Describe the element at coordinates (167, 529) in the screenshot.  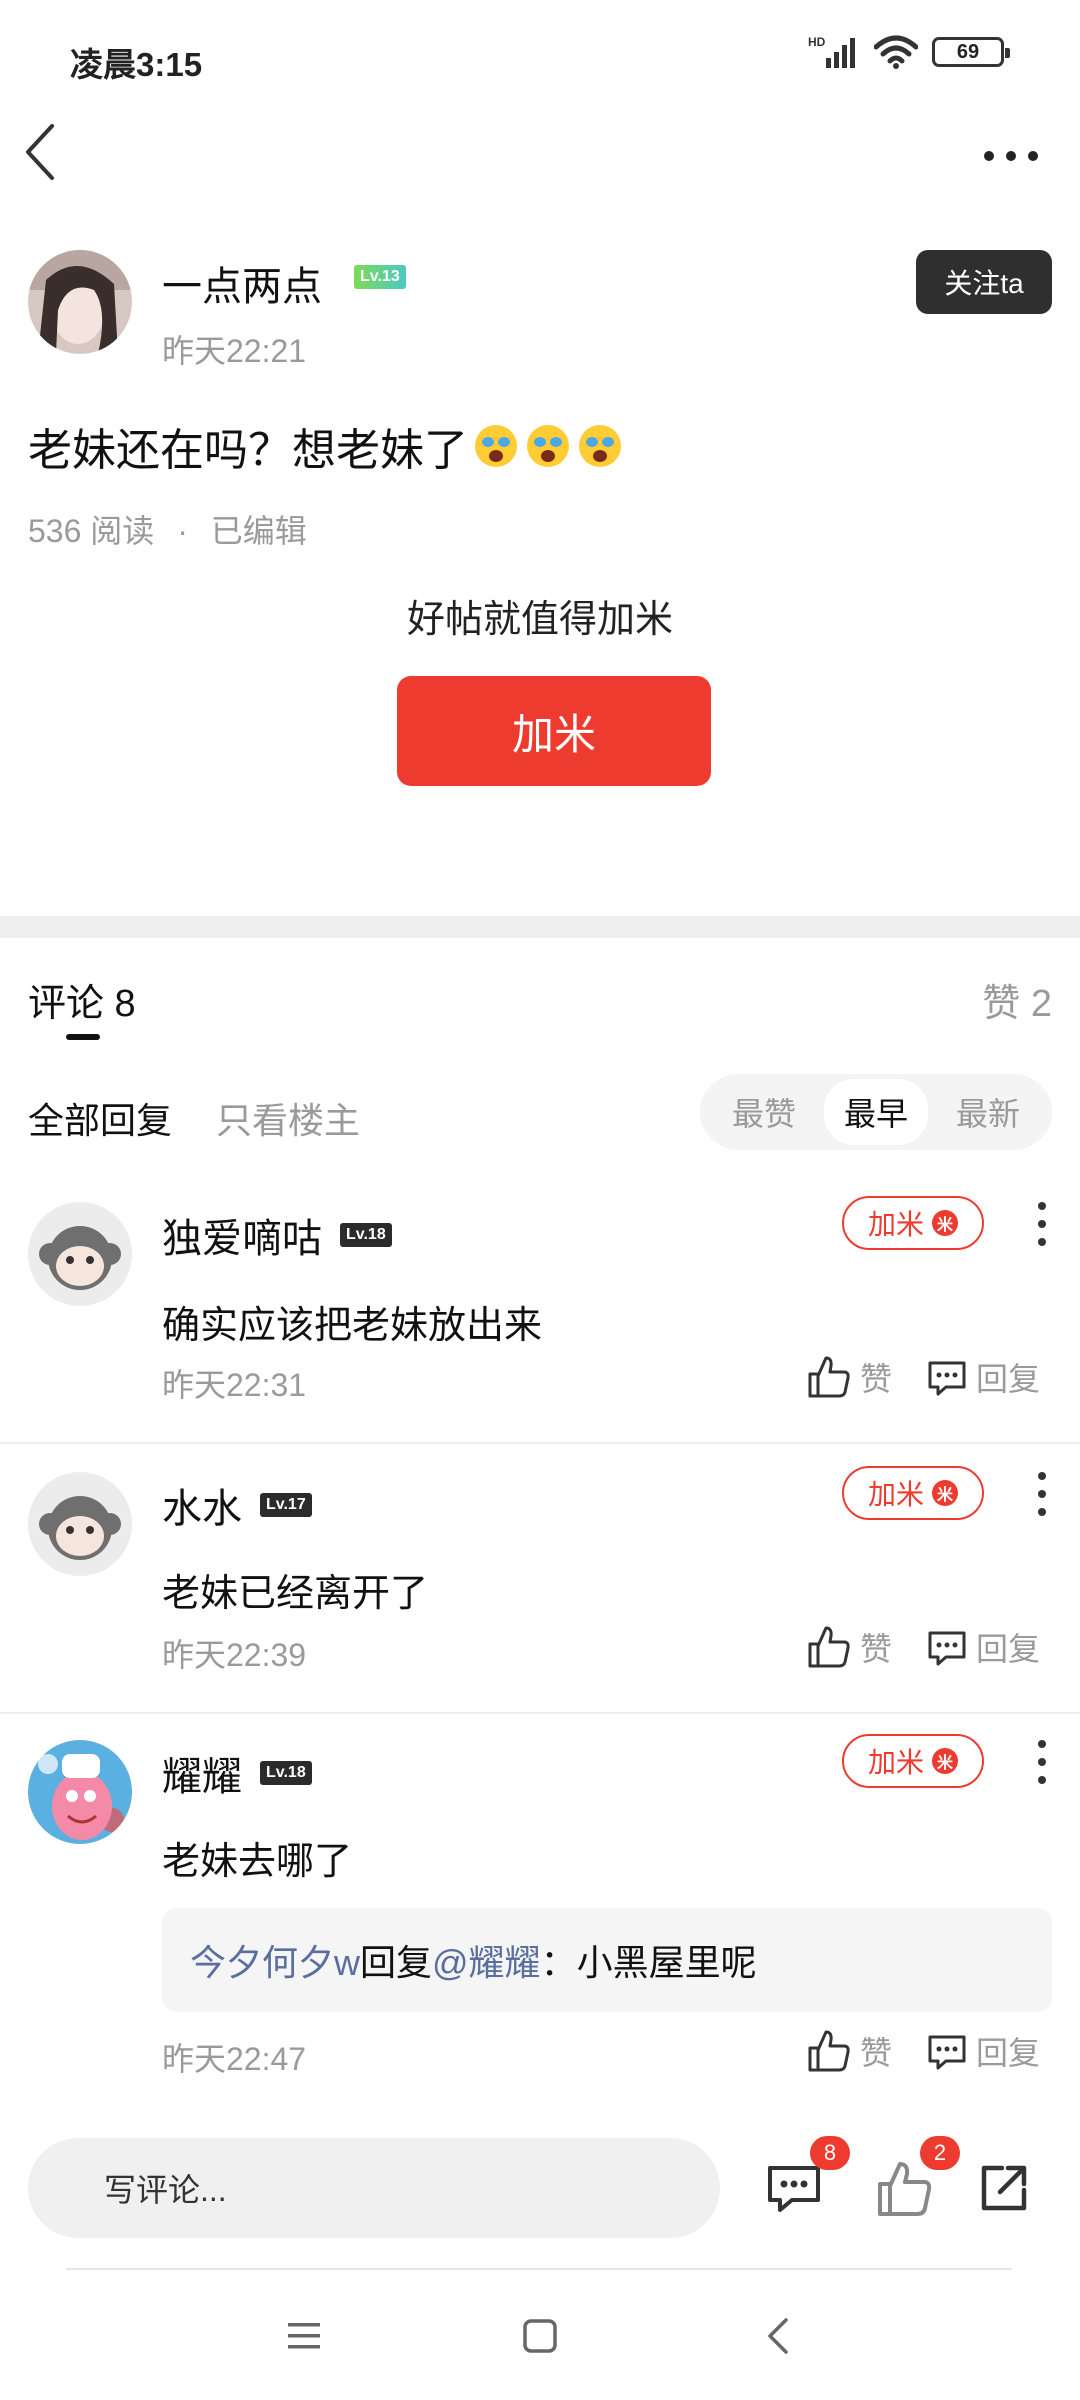
I see `post-meta: 536 阅读 · 已编辑` at that location.